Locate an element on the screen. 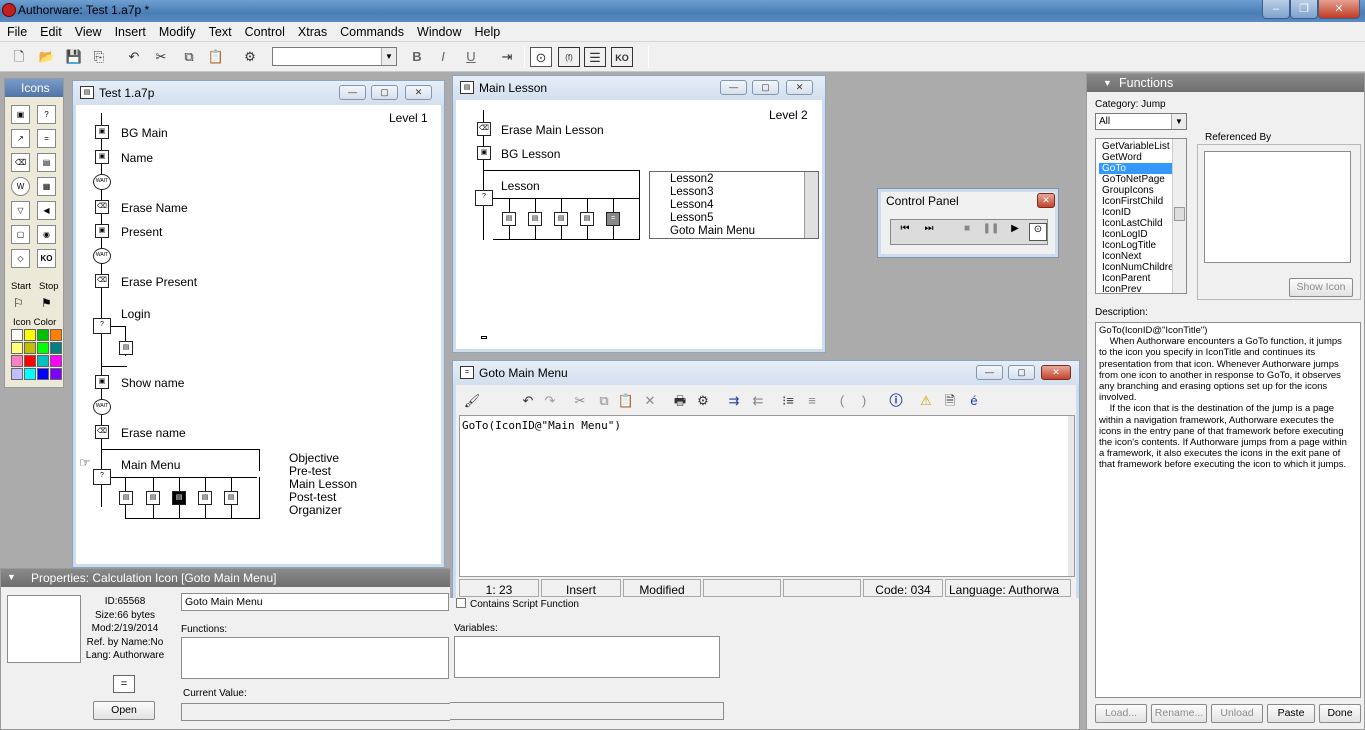 The width and height of the screenshot is (1365, 730). paste-icon: 📋 is located at coordinates (216, 57).